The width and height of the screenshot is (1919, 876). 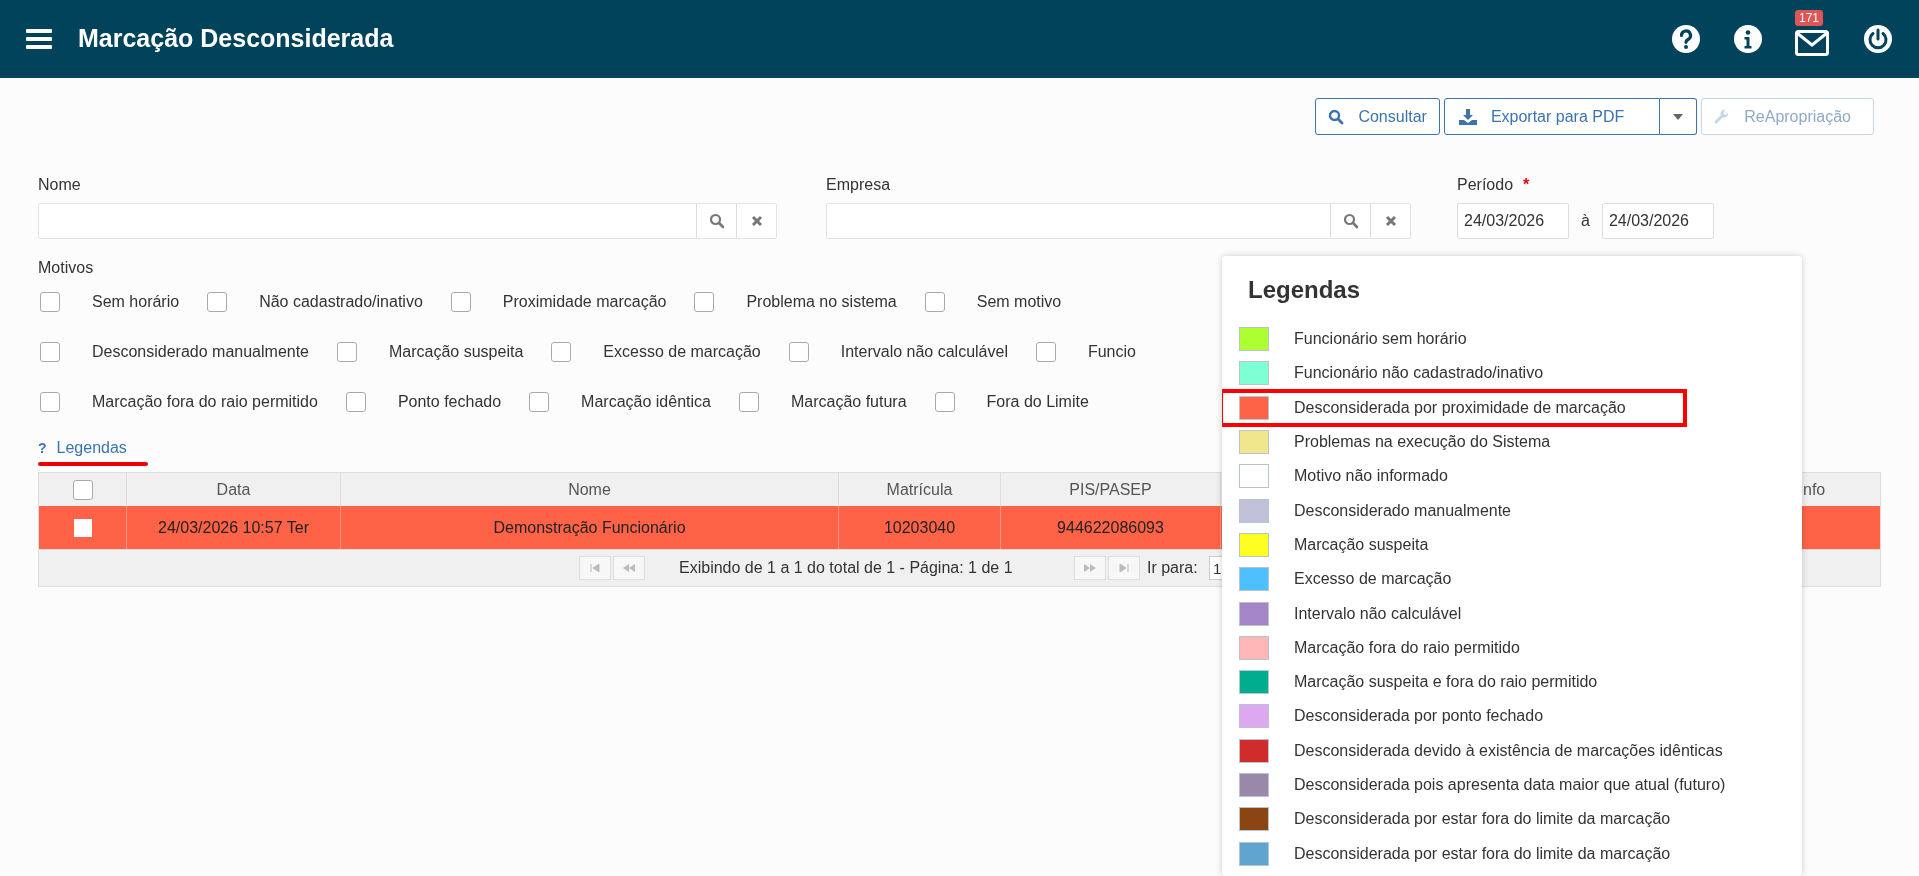 I want to click on popup-title: Legendas, so click(x=1305, y=290).